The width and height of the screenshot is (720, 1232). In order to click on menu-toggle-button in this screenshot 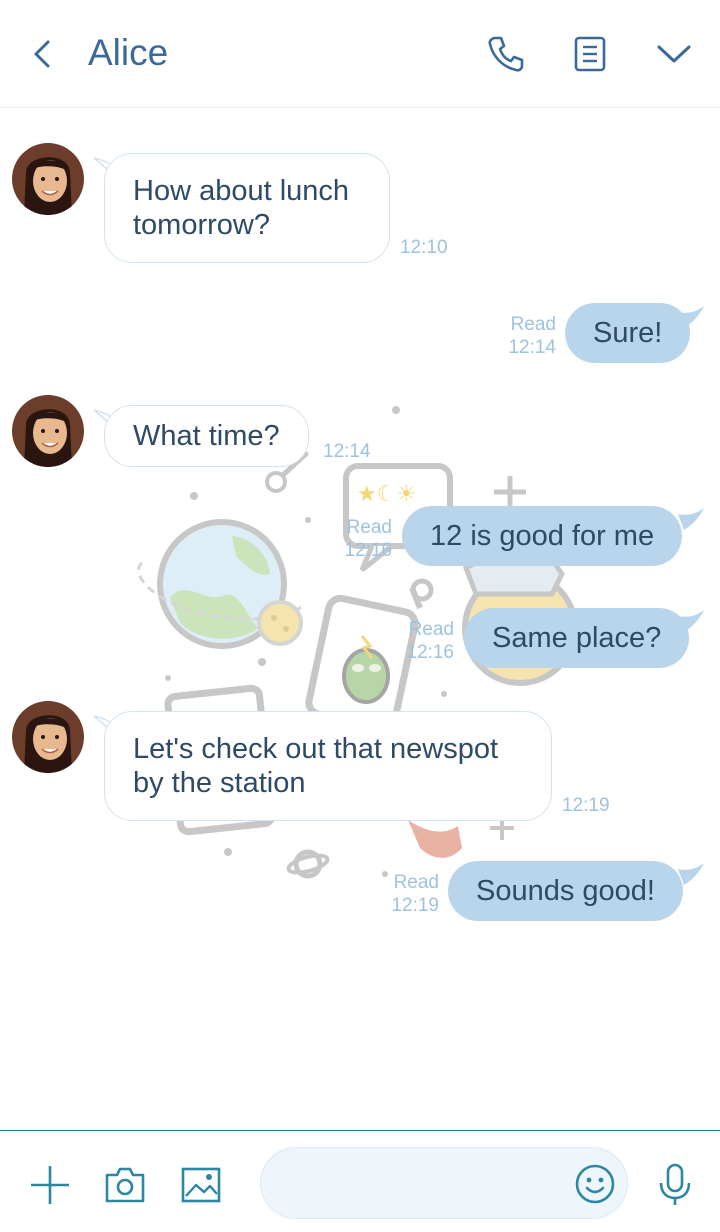, I will do `click(674, 54)`.